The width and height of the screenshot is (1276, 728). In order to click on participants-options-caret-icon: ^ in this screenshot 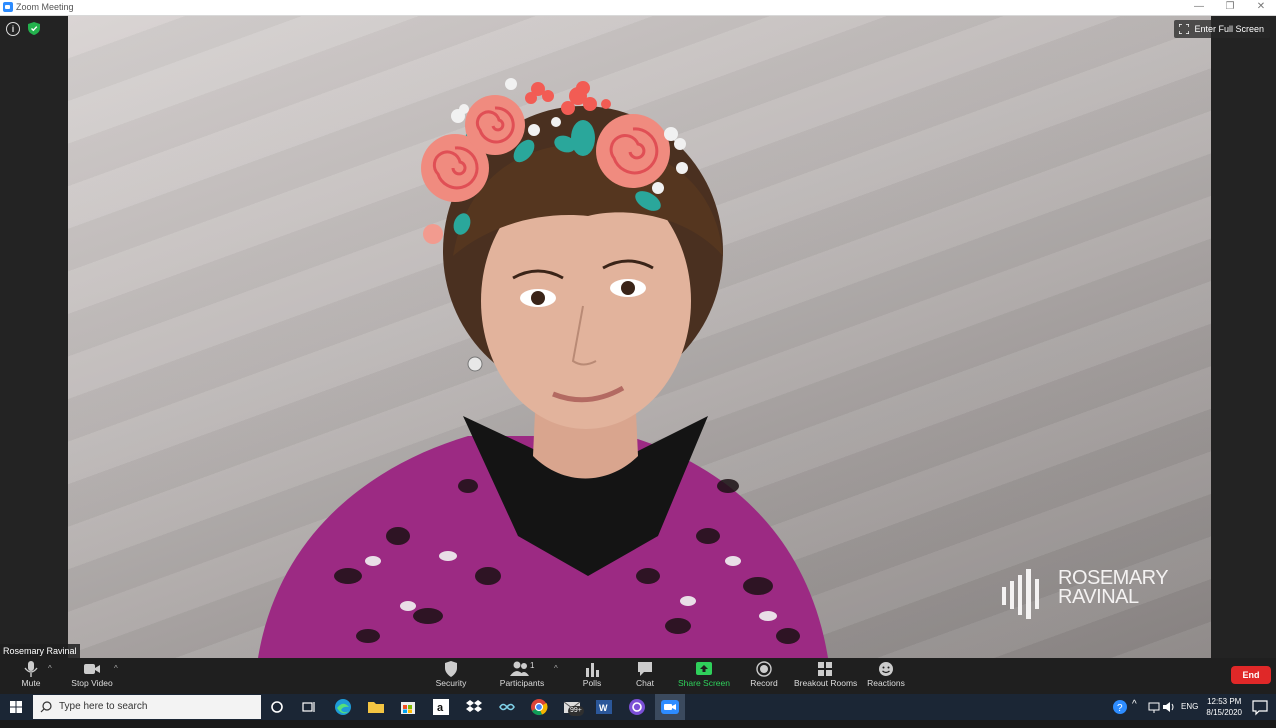, I will do `click(556, 668)`.